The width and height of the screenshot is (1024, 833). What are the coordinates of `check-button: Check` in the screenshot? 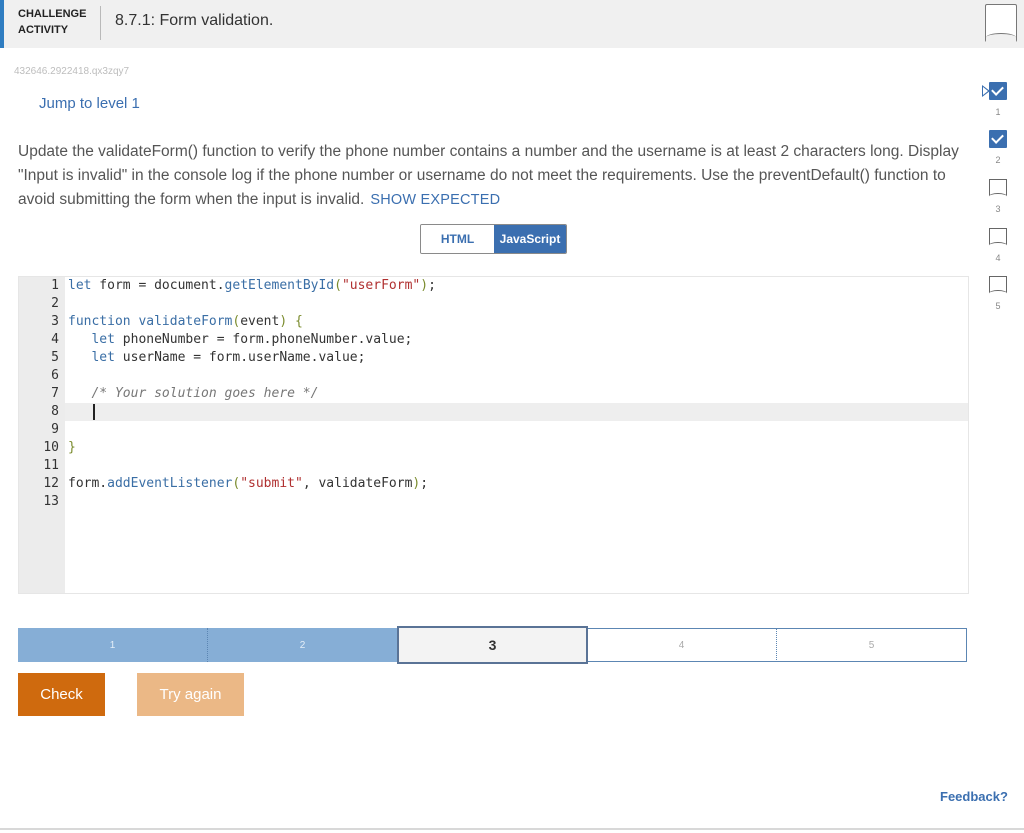 It's located at (61, 694).